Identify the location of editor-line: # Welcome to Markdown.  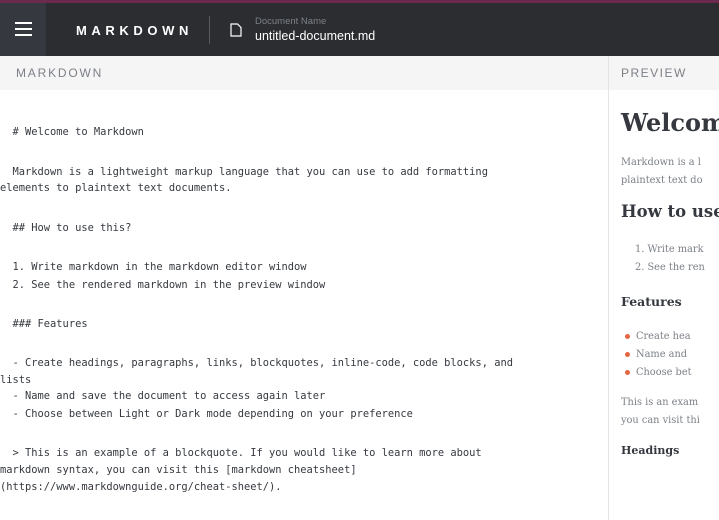
(72, 132).